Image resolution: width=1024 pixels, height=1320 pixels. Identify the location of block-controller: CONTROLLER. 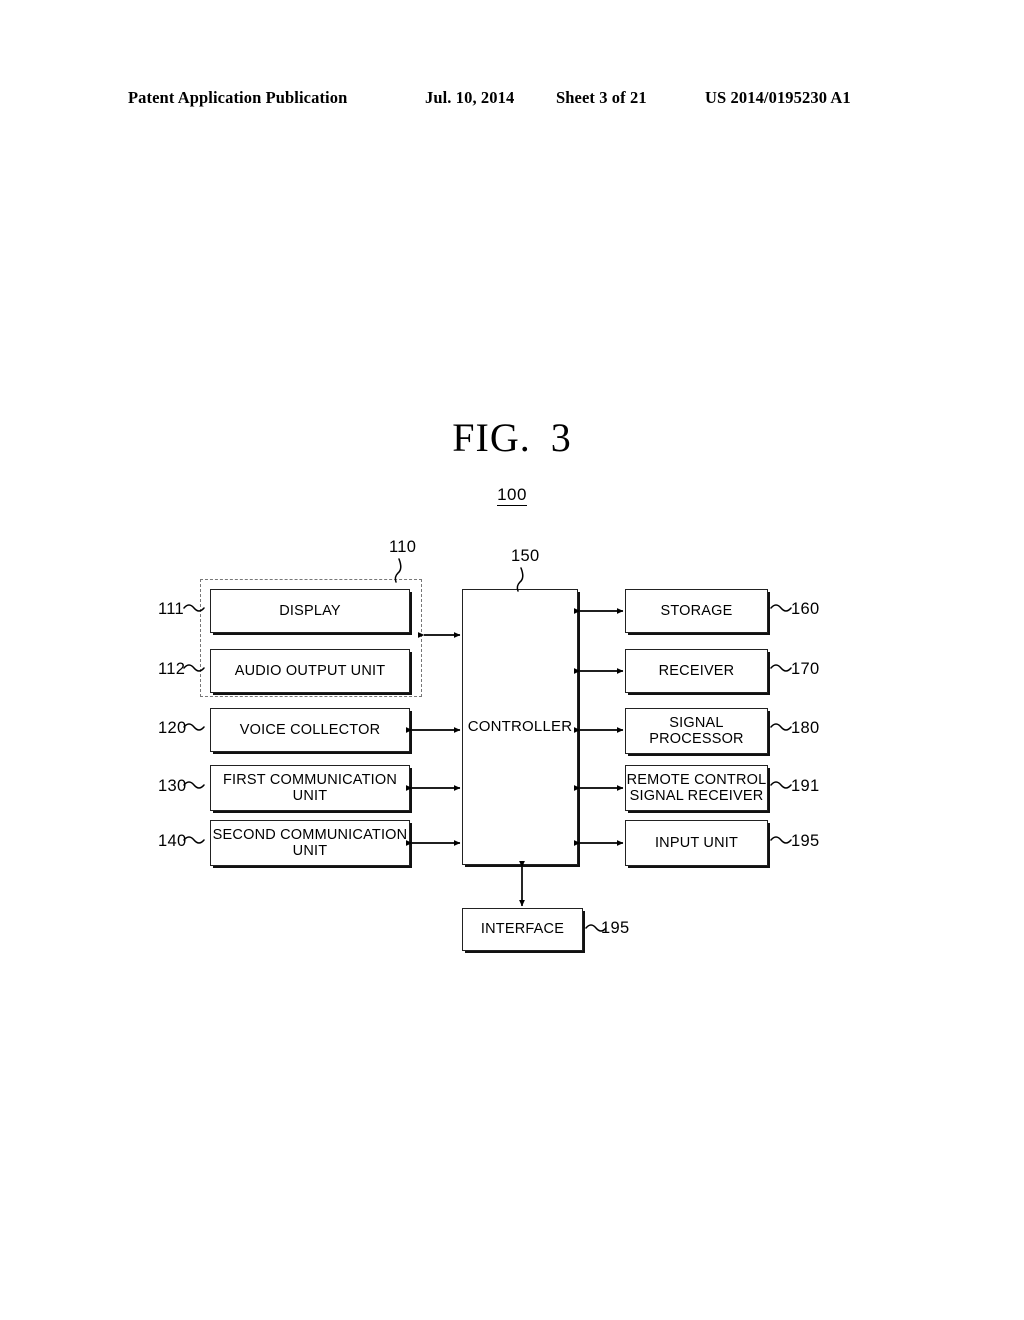
(520, 727).